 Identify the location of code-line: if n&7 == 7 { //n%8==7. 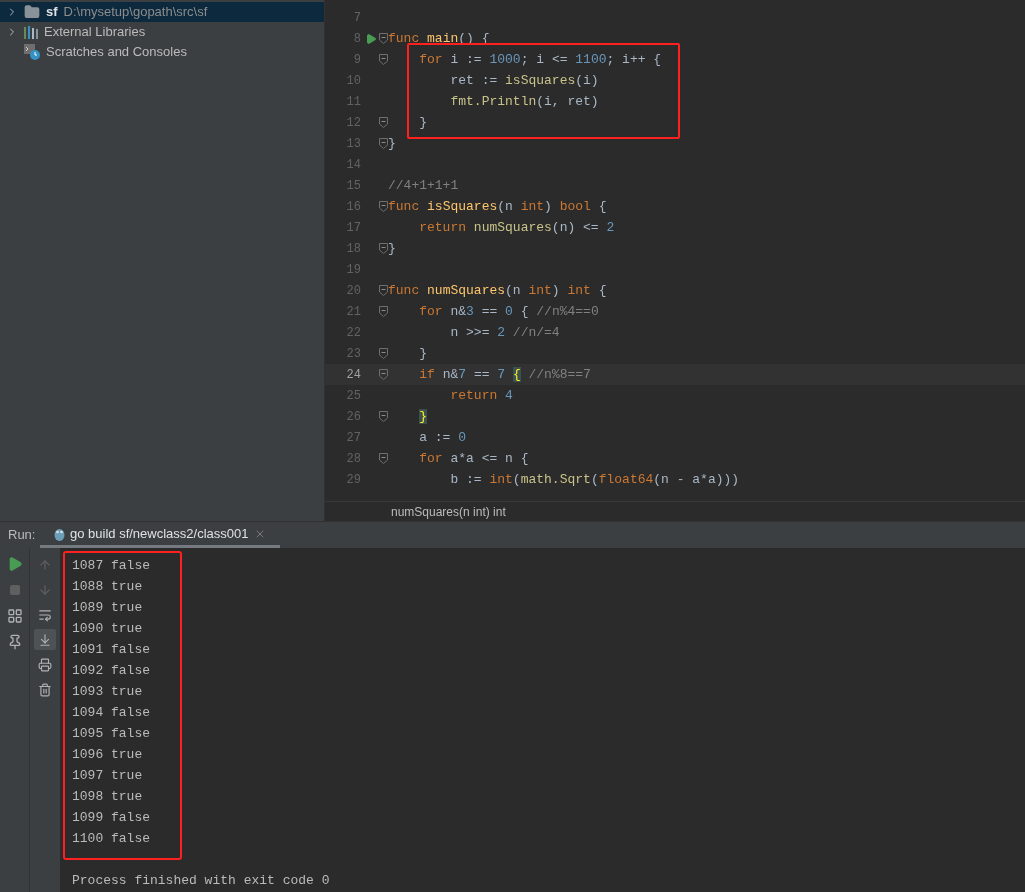
(504, 374).